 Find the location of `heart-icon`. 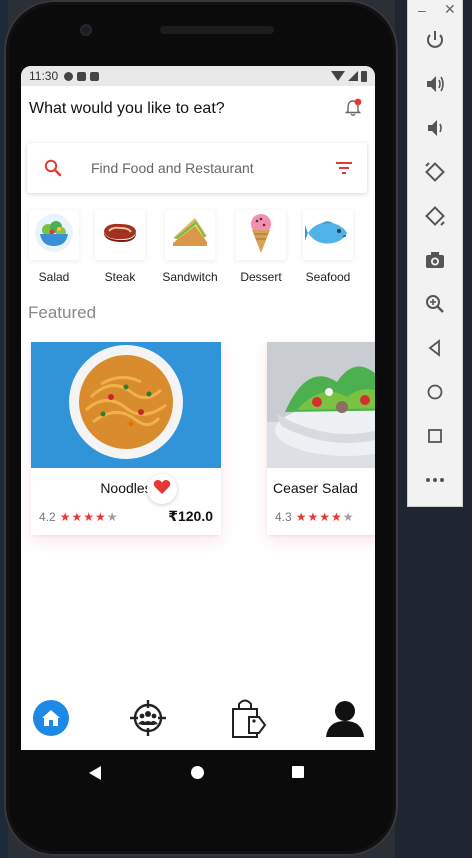

heart-icon is located at coordinates (162, 489).